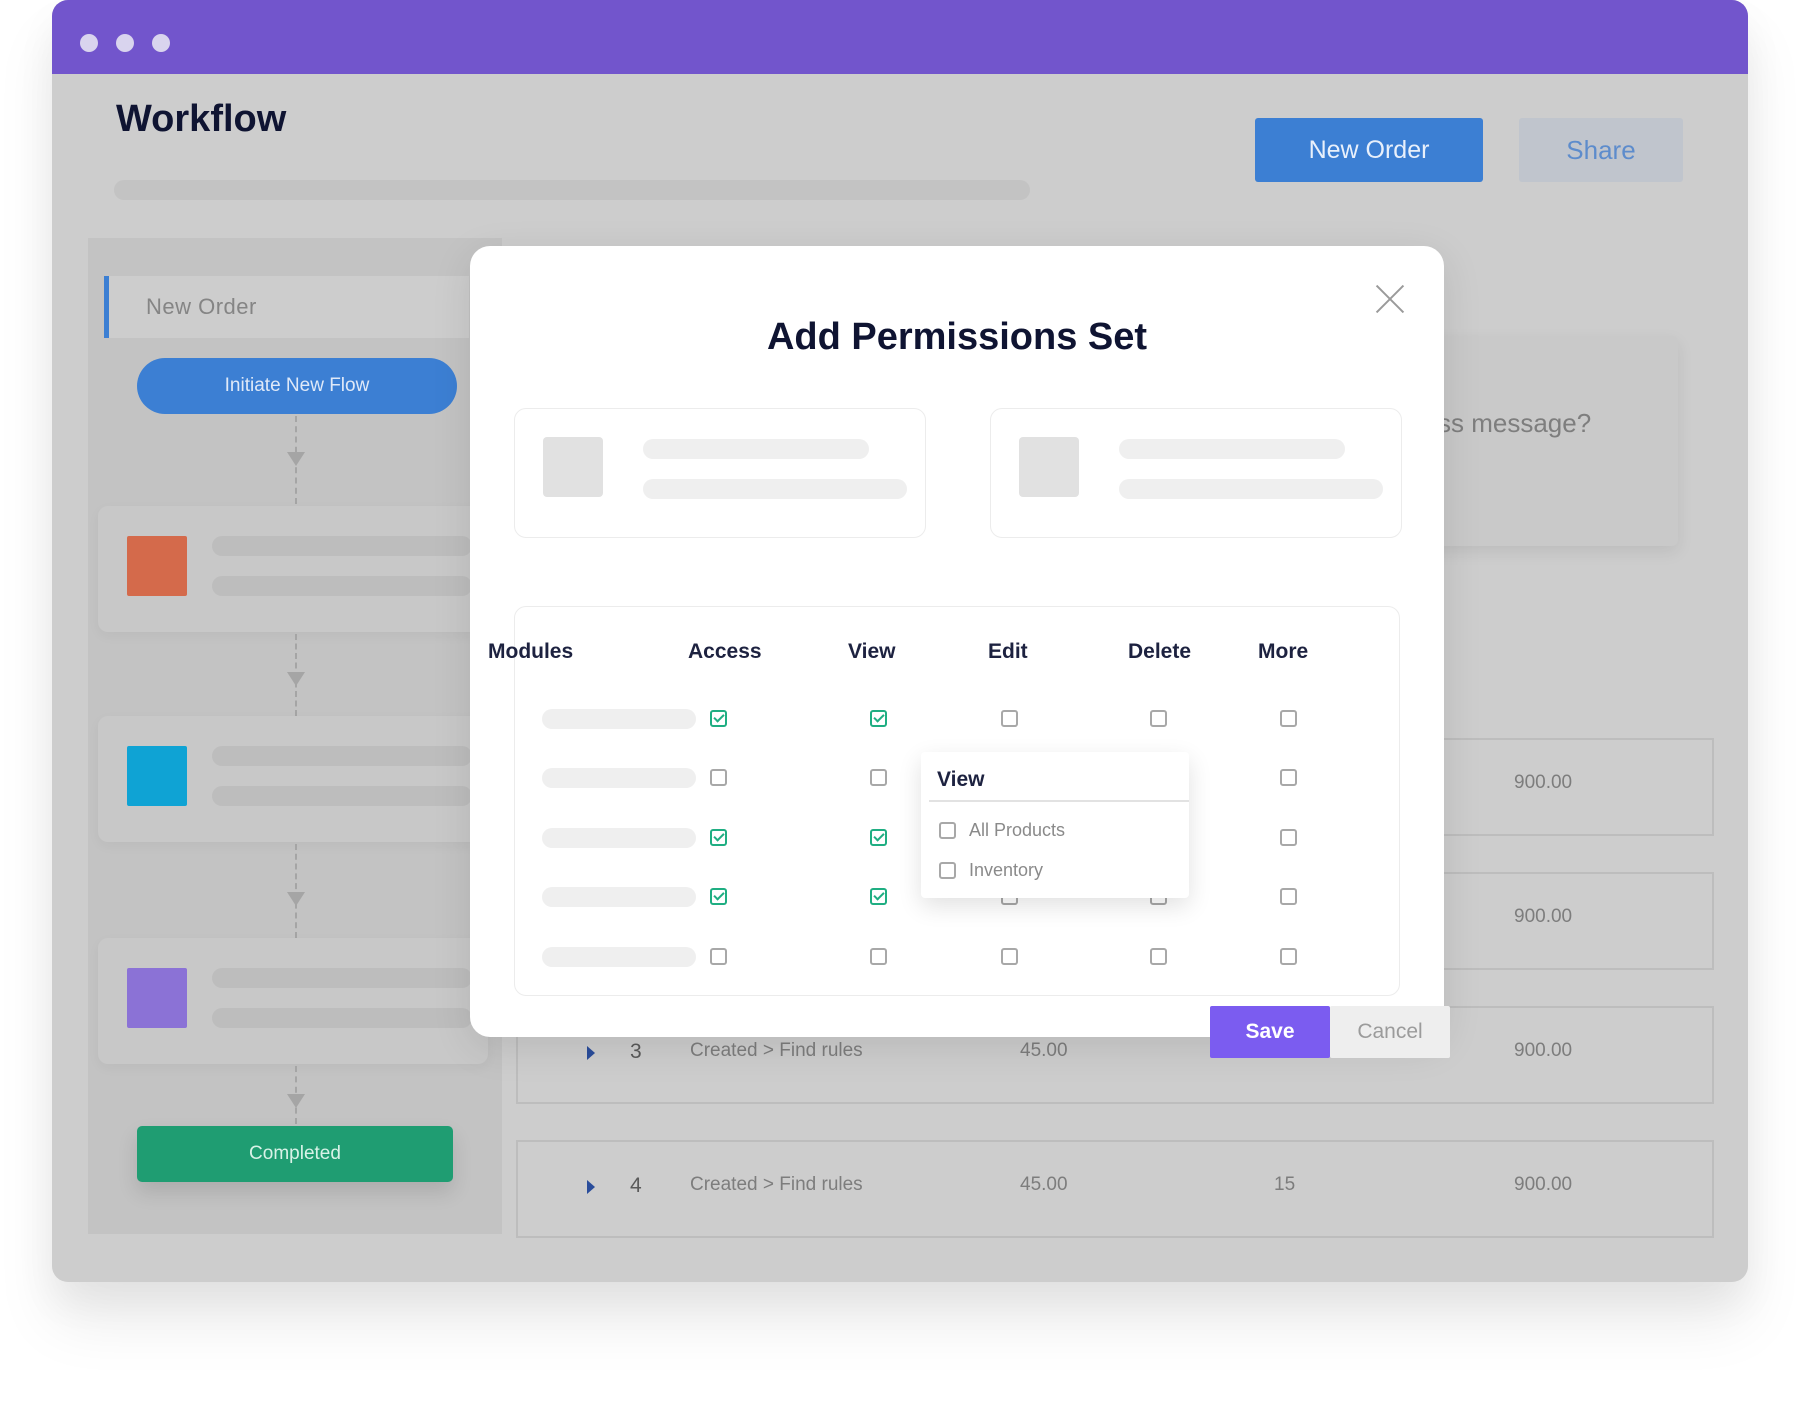 This screenshot has width=1800, height=1410. Describe the element at coordinates (947, 870) in the screenshot. I see `dropdown-checkbox-inventory` at that location.